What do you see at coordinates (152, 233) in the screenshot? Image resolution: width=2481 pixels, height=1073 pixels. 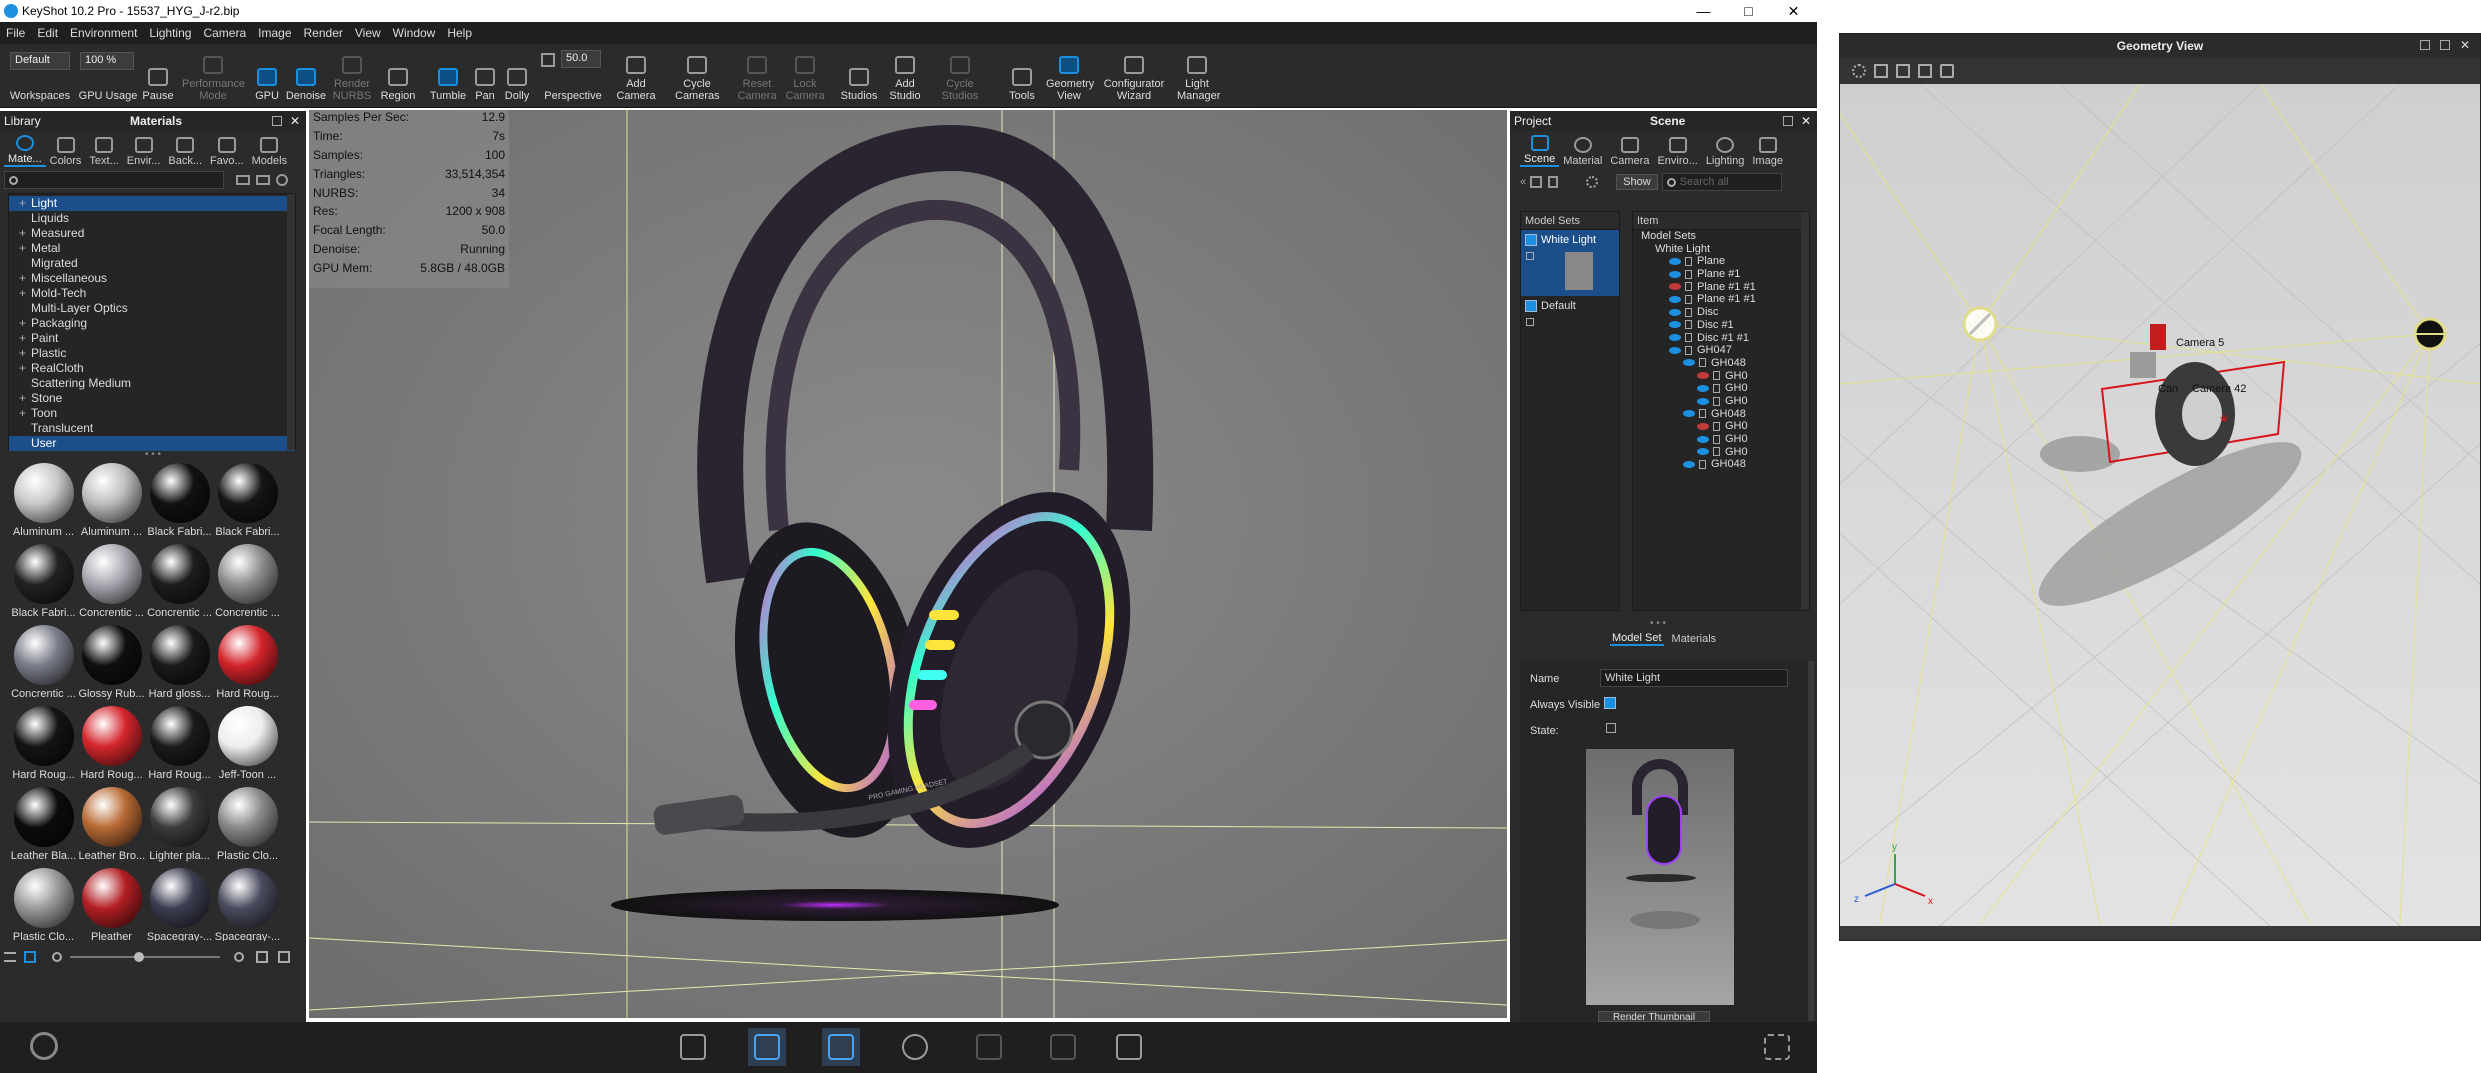 I see `folder-item: + Measured` at bounding box center [152, 233].